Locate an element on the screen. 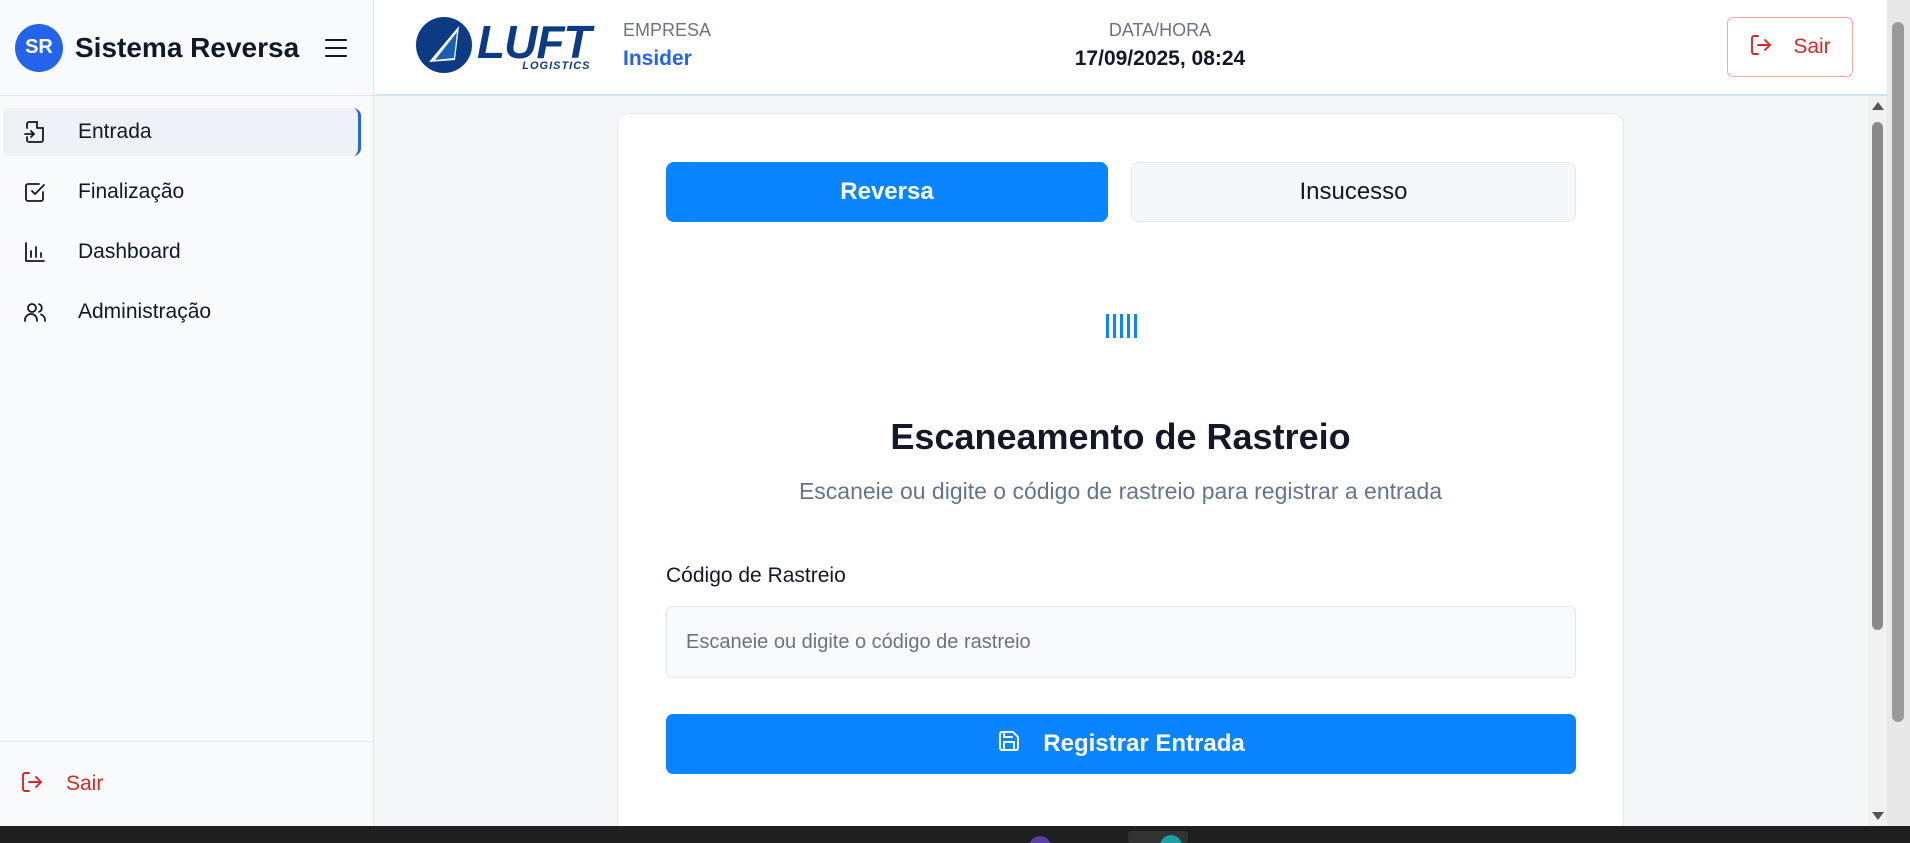  tracking-code-label: Código de Rastreio is located at coordinates (756, 575).